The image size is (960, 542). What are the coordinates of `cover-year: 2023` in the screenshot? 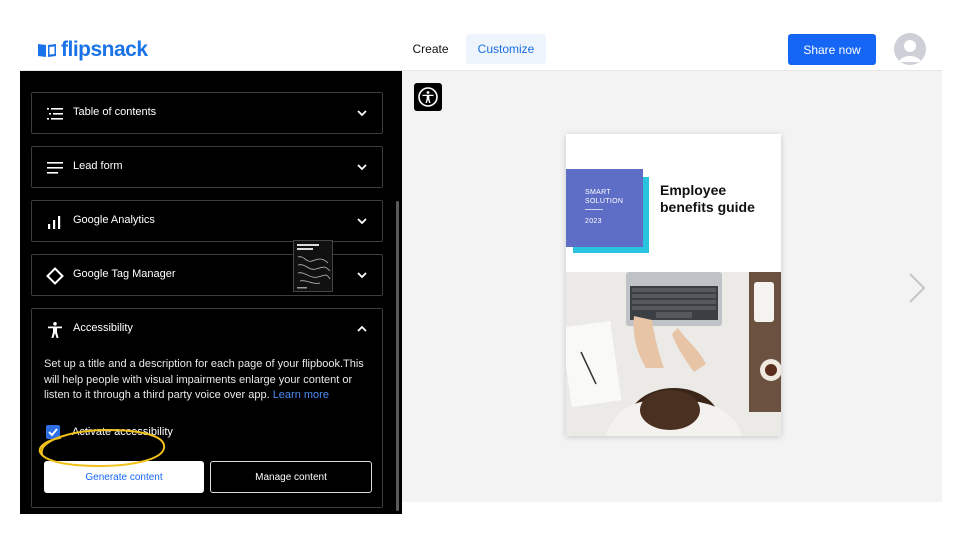 It's located at (593, 221).